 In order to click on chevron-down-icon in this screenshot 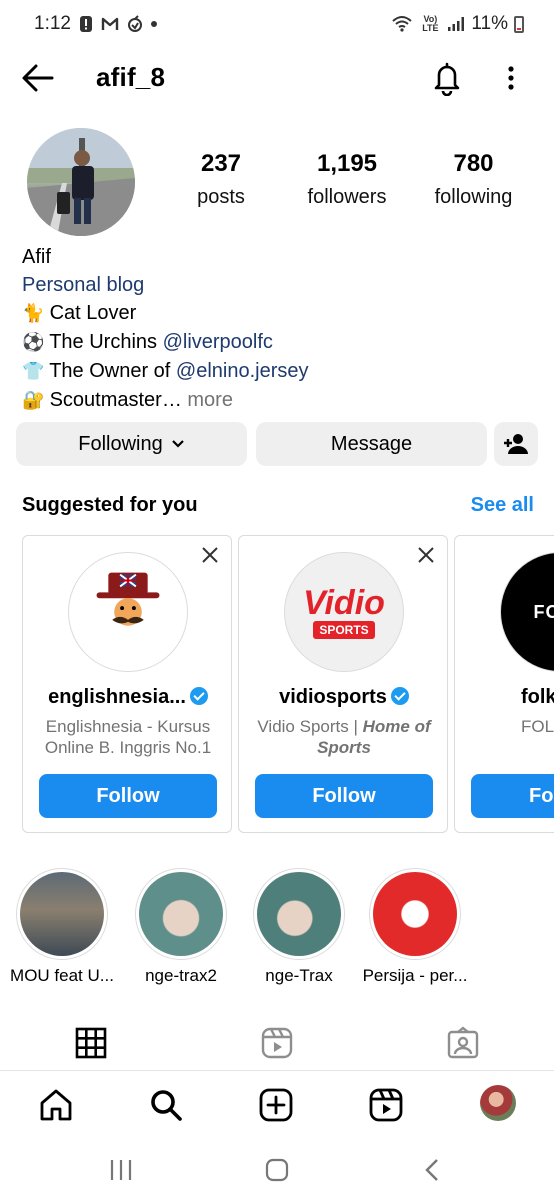, I will do `click(177, 444)`.